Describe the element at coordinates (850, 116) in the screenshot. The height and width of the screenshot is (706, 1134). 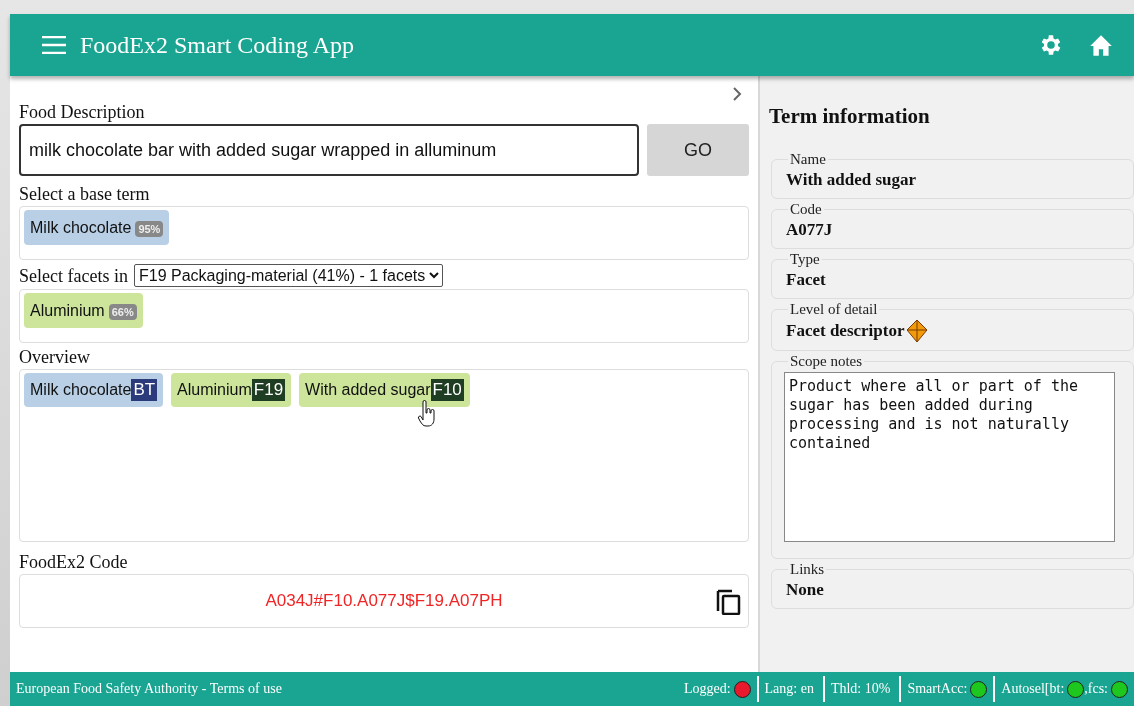
I see `panel-title: Term information` at that location.